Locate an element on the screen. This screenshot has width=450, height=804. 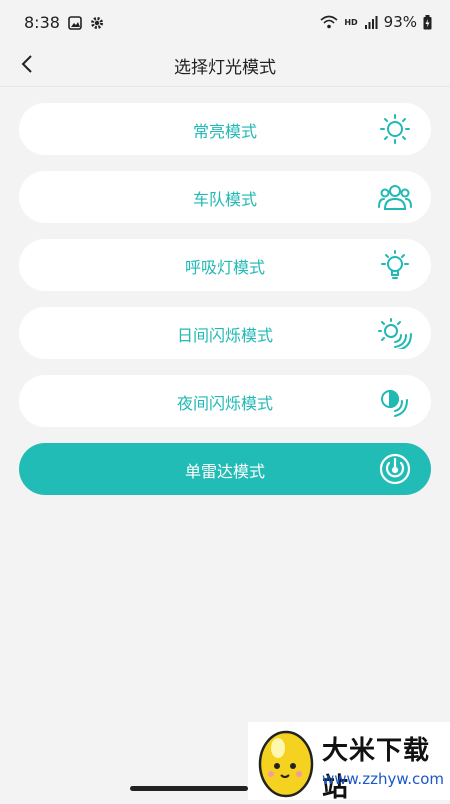
watermark-name: 大米下载站 is located at coordinates (376, 769).